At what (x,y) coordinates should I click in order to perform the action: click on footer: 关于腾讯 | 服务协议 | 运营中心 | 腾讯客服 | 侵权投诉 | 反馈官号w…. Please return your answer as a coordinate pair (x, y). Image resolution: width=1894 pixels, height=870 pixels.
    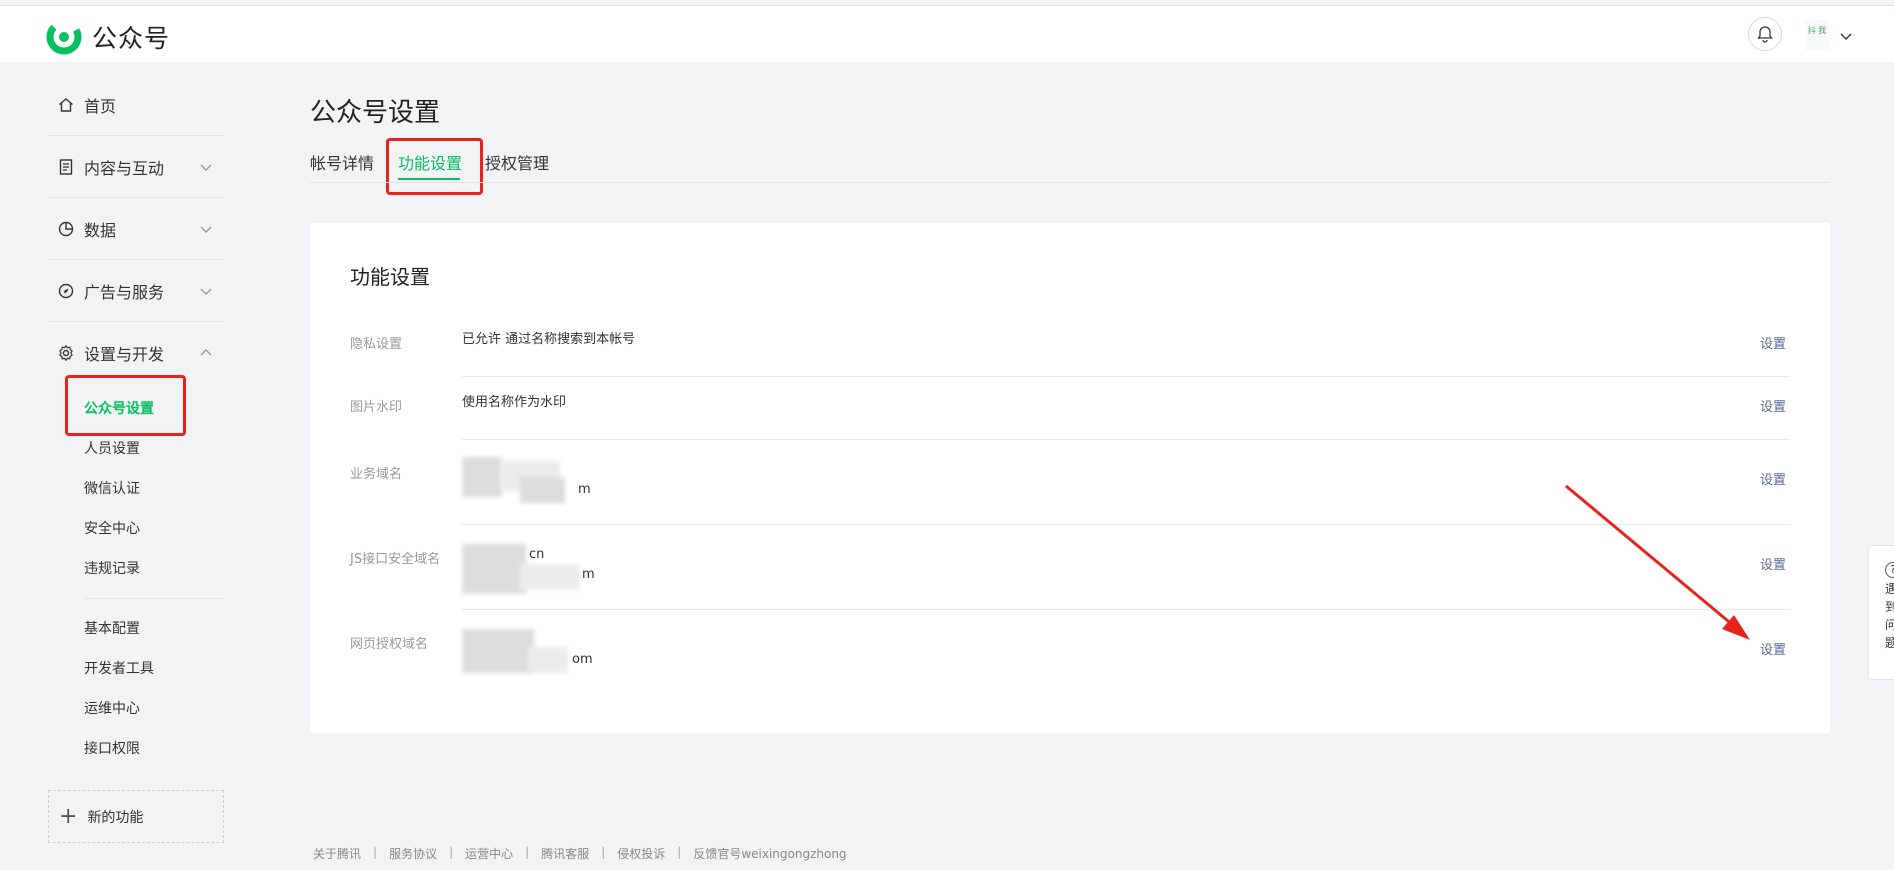
    Looking at the image, I should click on (580, 853).